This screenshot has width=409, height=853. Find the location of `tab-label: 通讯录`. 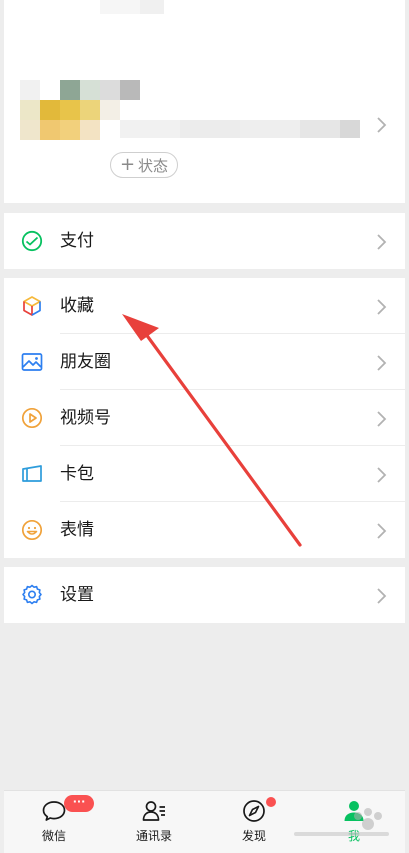

tab-label: 通讯录 is located at coordinates (153, 836).